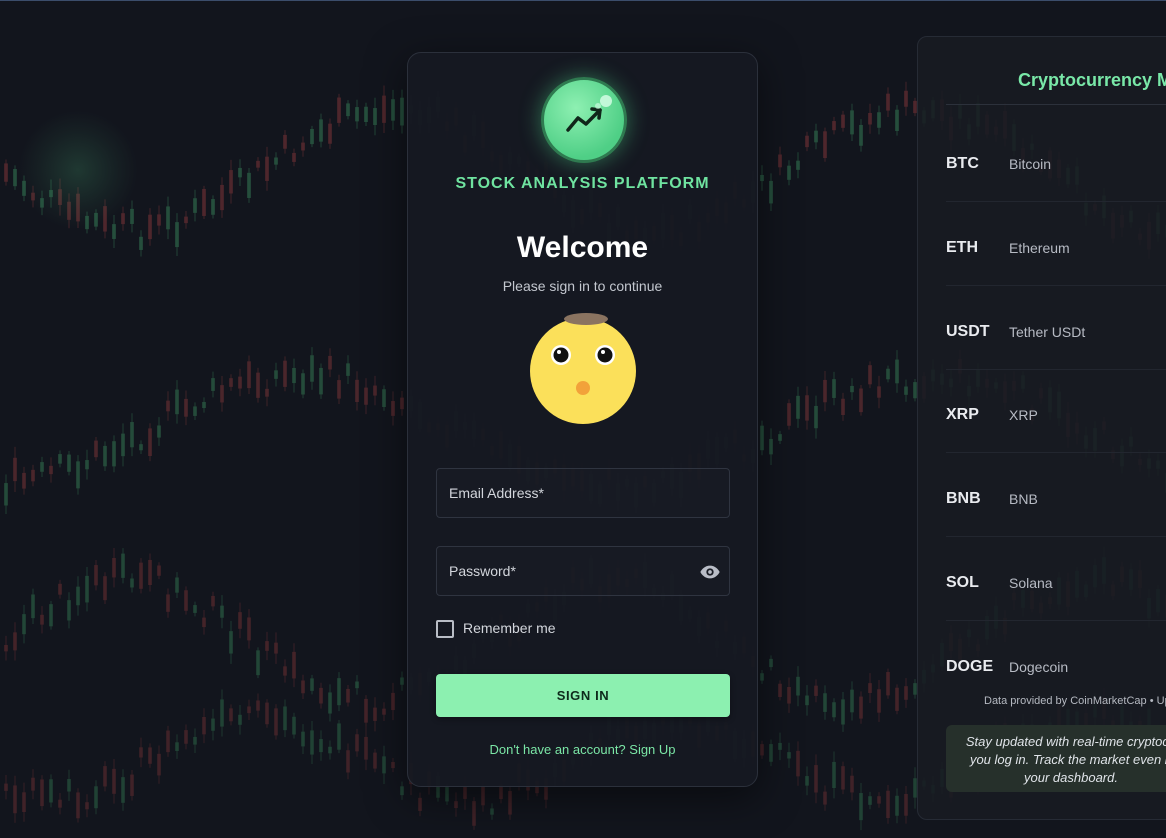  Describe the element at coordinates (1039, 667) in the screenshot. I see `crypto-name: Dogecoin` at that location.